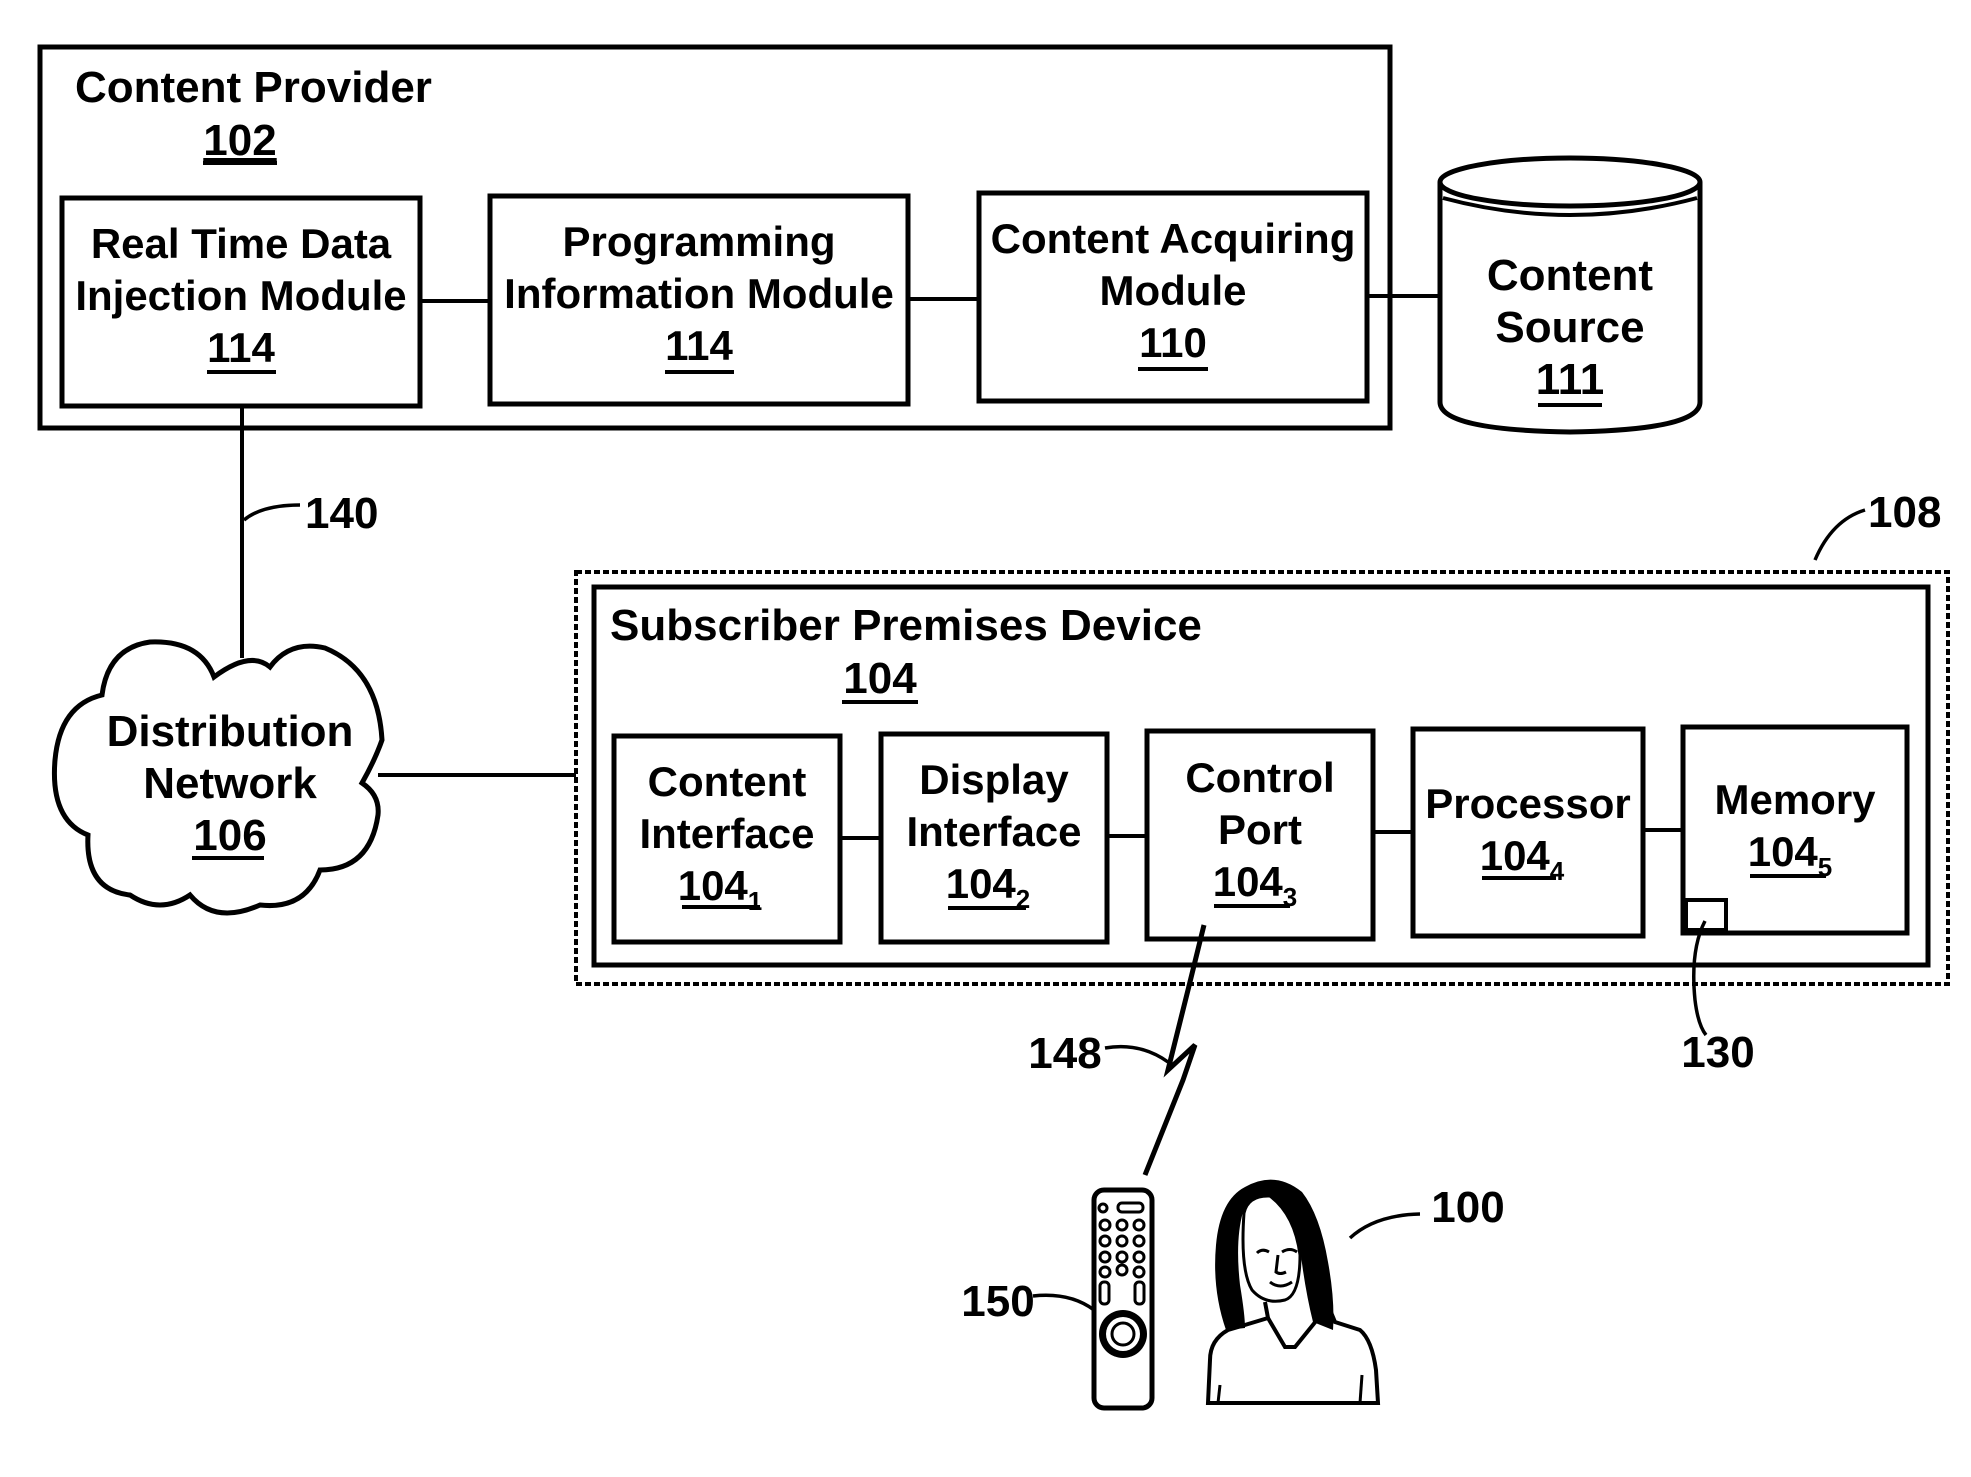  What do you see at coordinates (1570, 182) in the screenshot?
I see `database-icon-top` at bounding box center [1570, 182].